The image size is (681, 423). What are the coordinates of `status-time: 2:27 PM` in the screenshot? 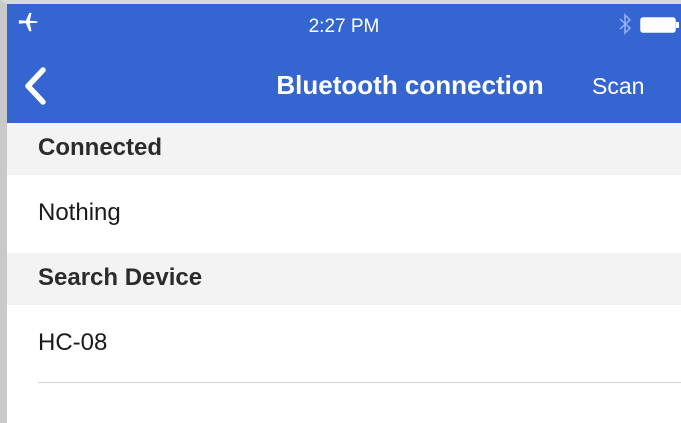 It's located at (344, 26).